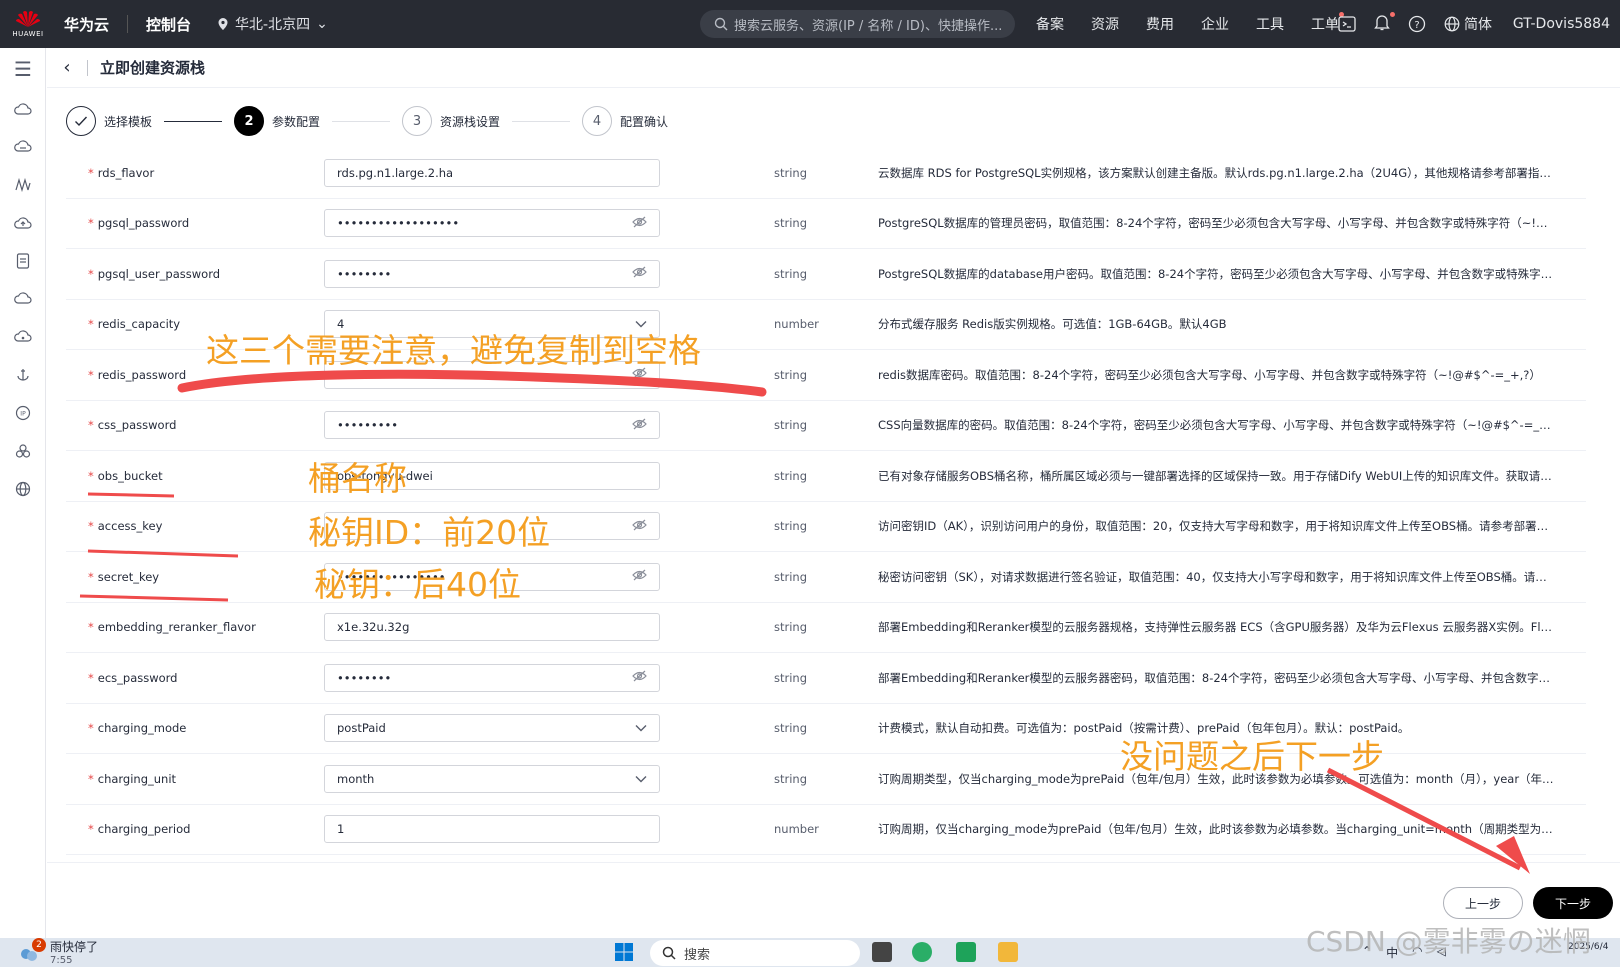 The image size is (1620, 967). I want to click on help-icon: ?, so click(1417, 24).